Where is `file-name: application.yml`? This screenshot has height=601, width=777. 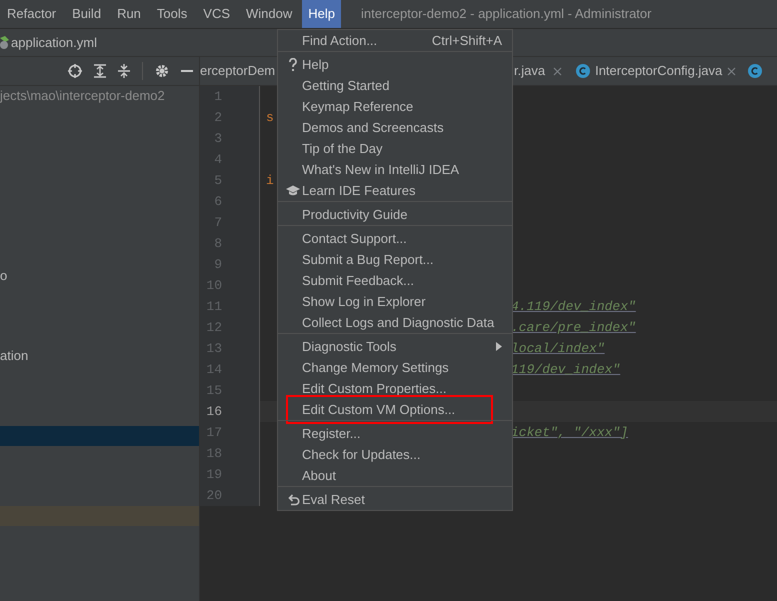
file-name: application.yml is located at coordinates (54, 42).